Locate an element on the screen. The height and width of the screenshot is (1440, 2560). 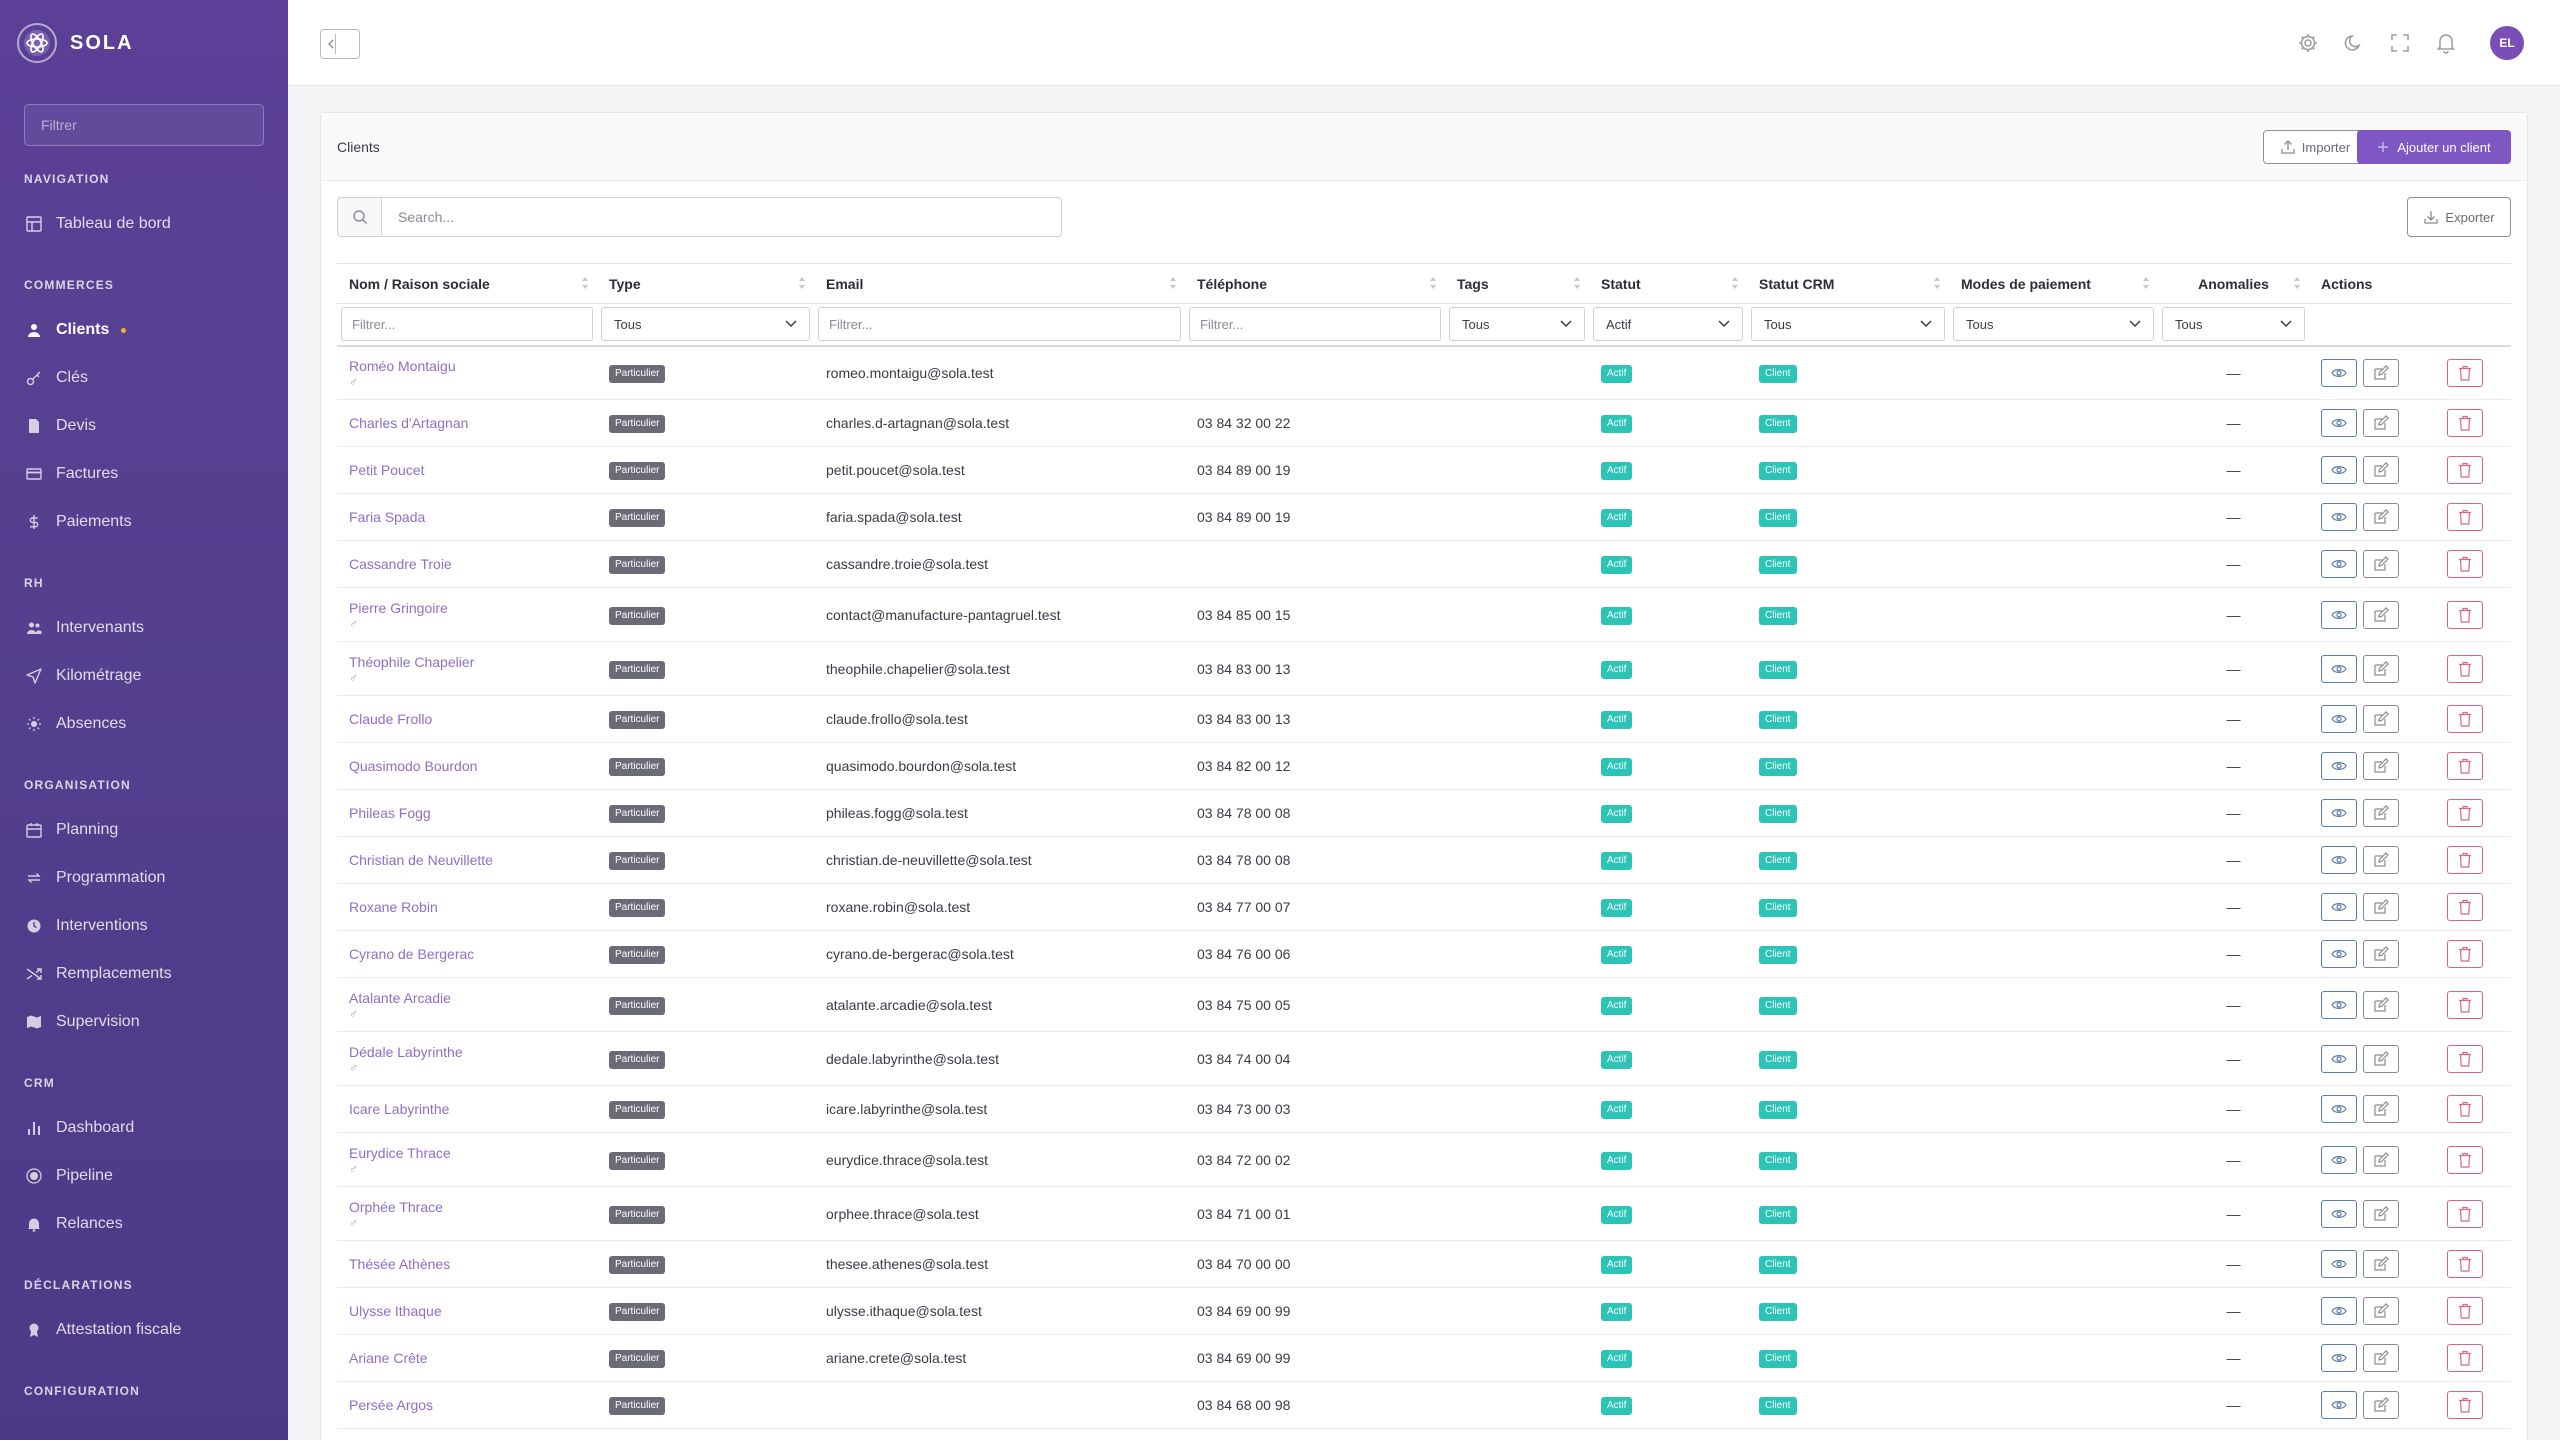
sidebar-item-pipeline: Pipeline is located at coordinates (144, 1176).